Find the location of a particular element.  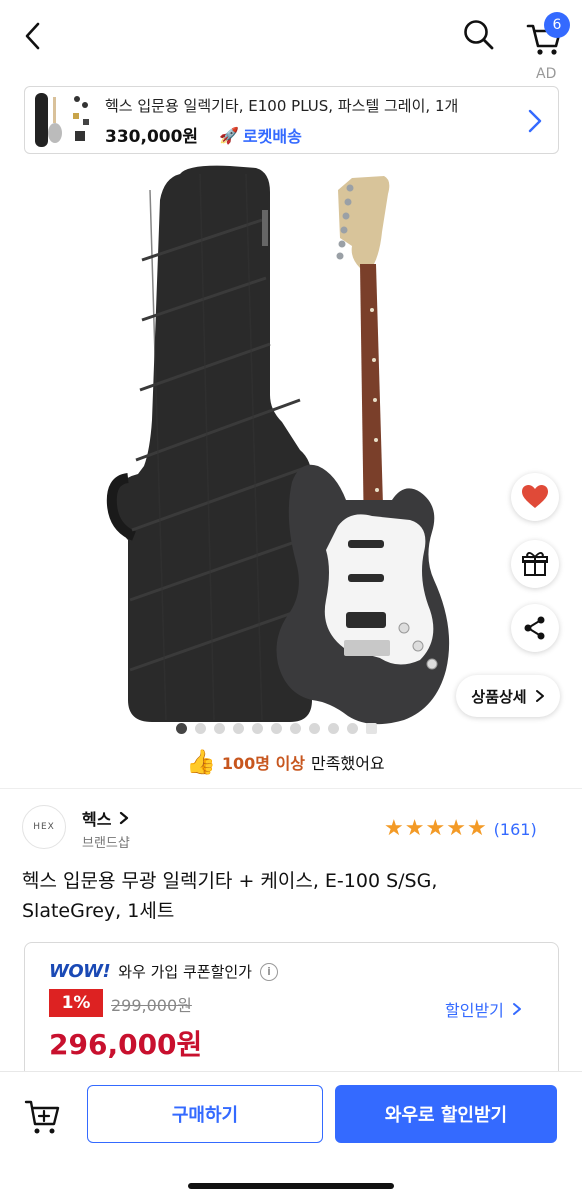

satisfaction-highlight: 100명 이상 is located at coordinates (263, 763).